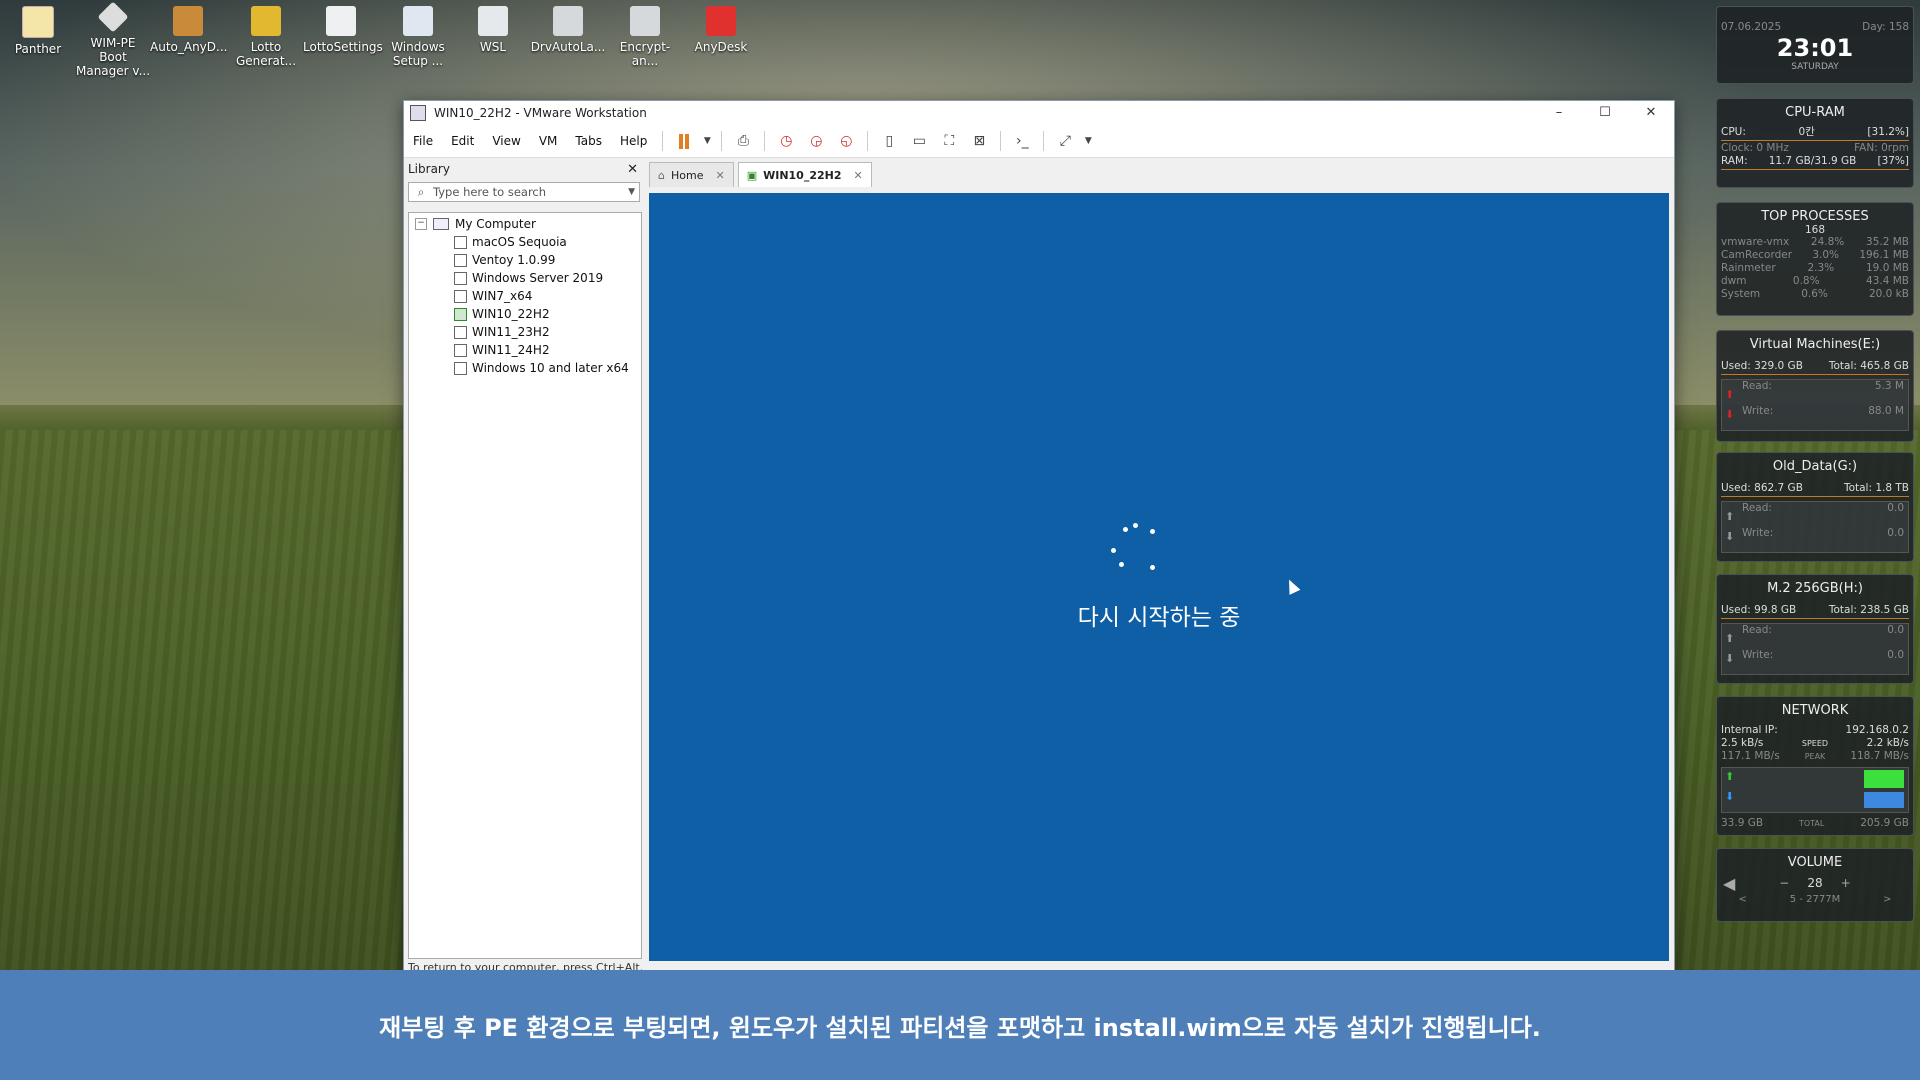  I want to click on menu-edit: Edit, so click(462, 141).